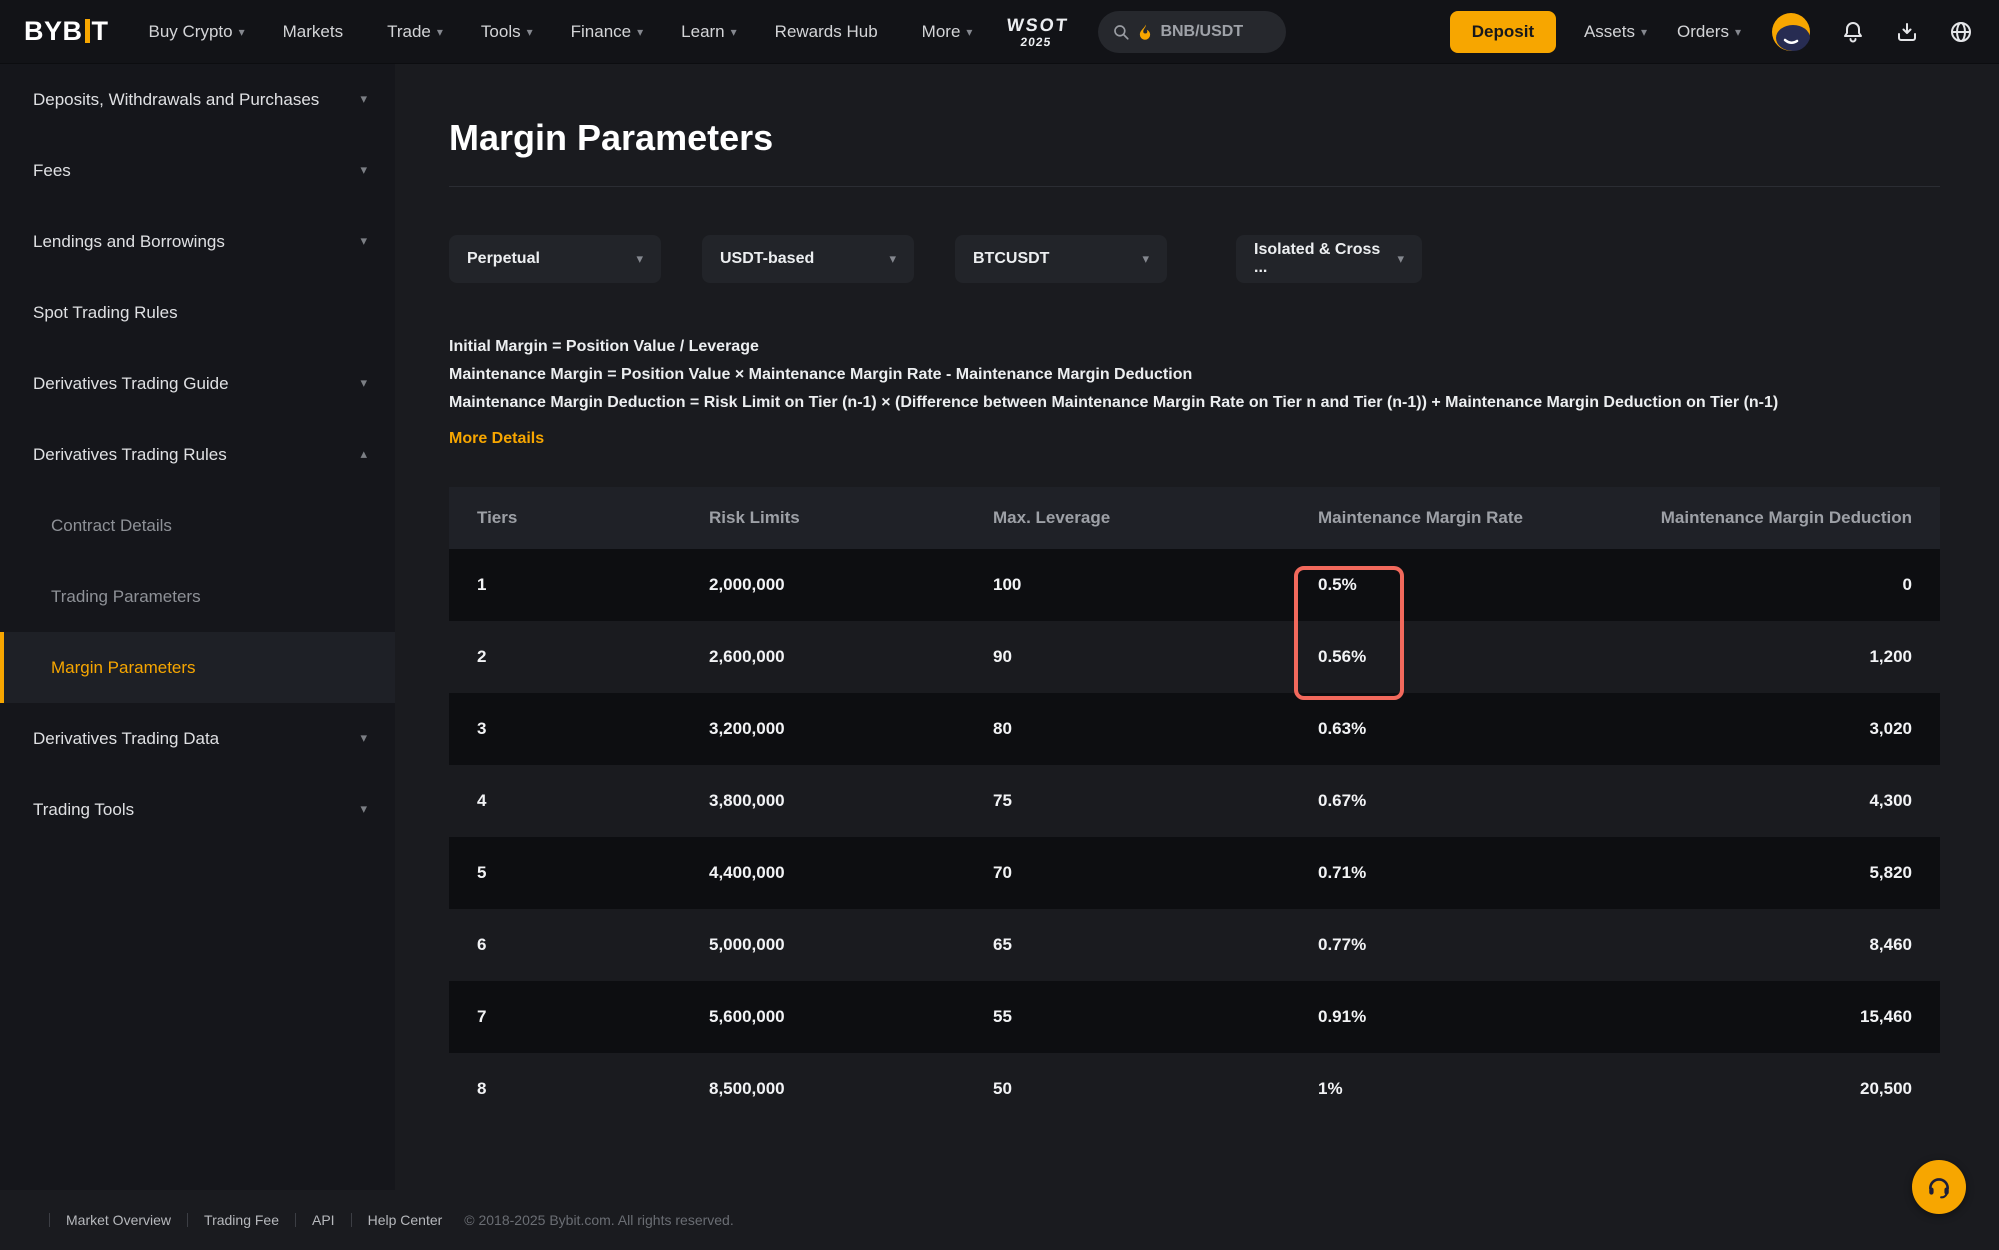 The image size is (1999, 1250). What do you see at coordinates (126, 596) in the screenshot?
I see `sidebar-item-label: Trading Parameters` at bounding box center [126, 596].